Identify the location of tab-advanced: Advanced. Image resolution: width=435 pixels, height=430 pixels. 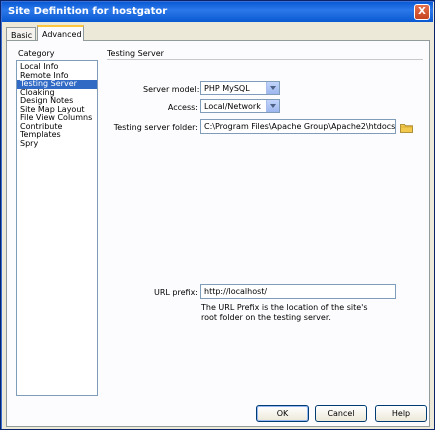
(60, 33).